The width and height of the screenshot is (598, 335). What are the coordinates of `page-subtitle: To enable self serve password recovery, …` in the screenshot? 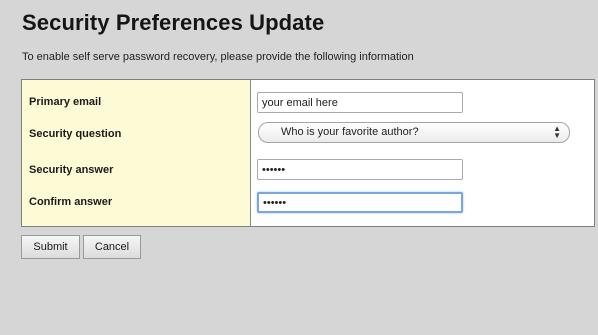 It's located at (218, 57).